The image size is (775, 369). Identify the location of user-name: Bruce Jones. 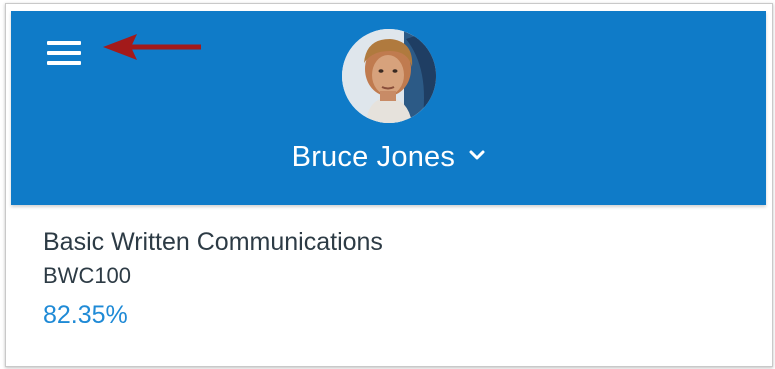
(373, 157).